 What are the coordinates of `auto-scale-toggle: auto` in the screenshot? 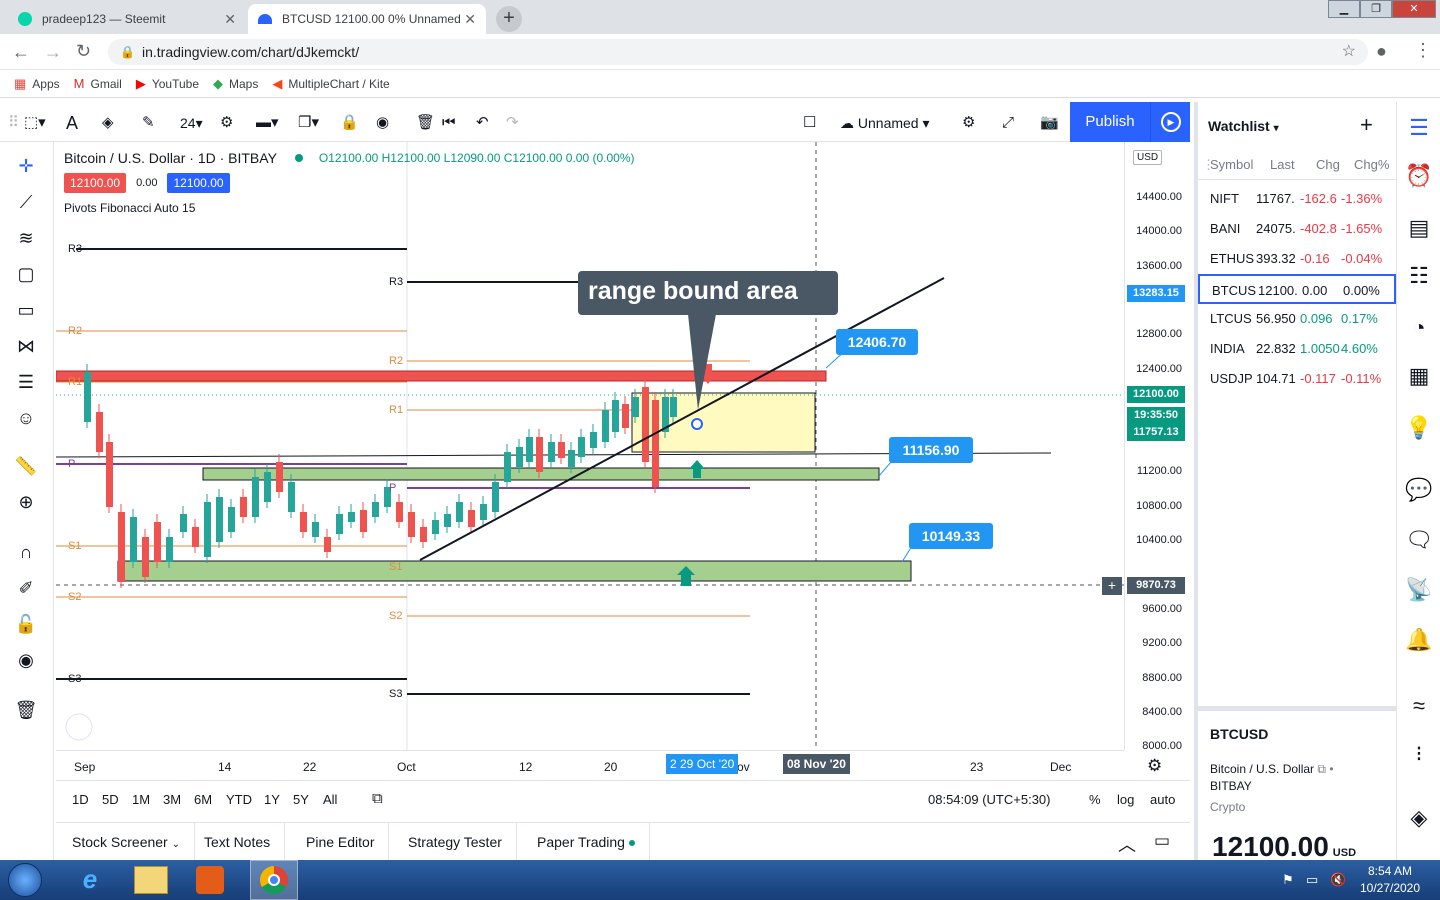 It's located at (1162, 799).